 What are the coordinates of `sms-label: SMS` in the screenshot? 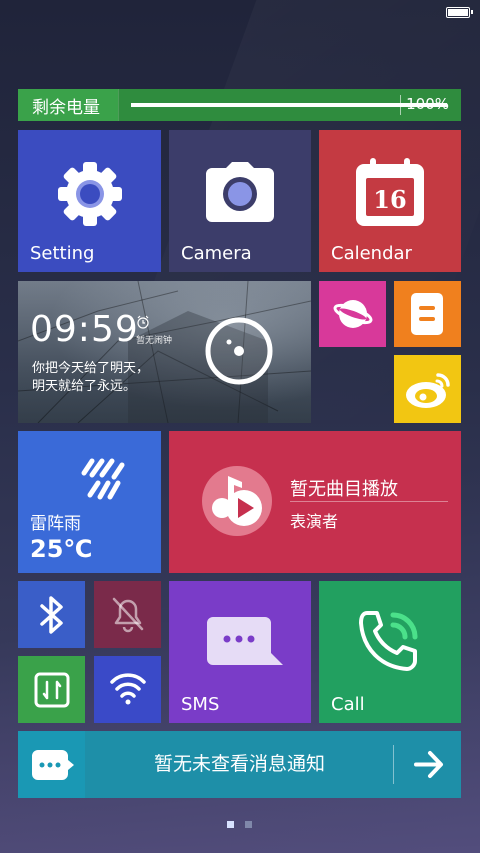 It's located at (200, 704).